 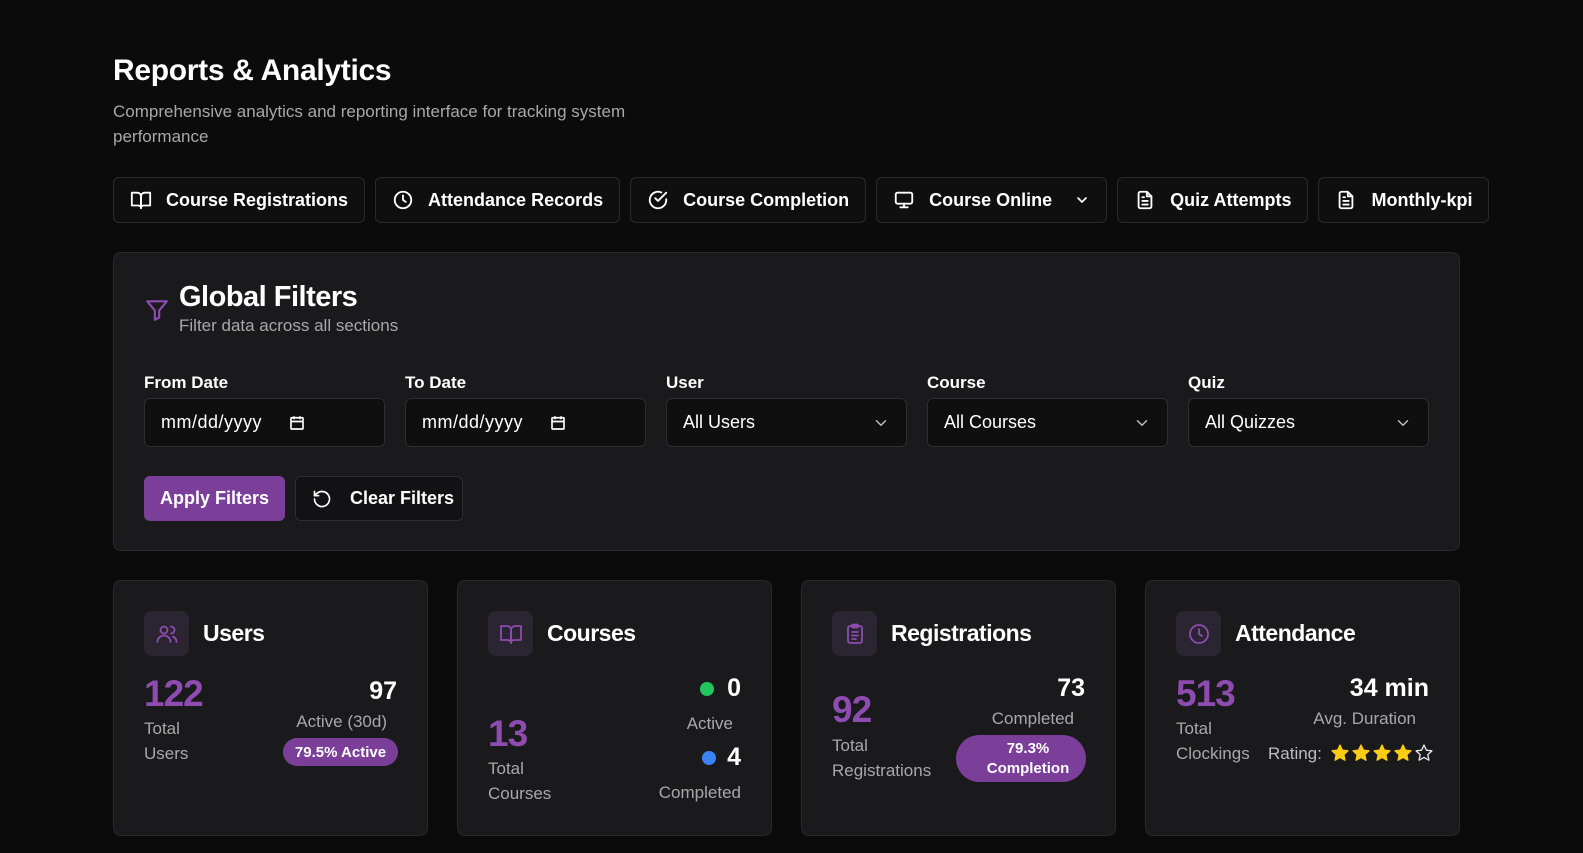 What do you see at coordinates (1021, 758) in the screenshot?
I see `registrations-completion-badge: 79.3% Completion` at bounding box center [1021, 758].